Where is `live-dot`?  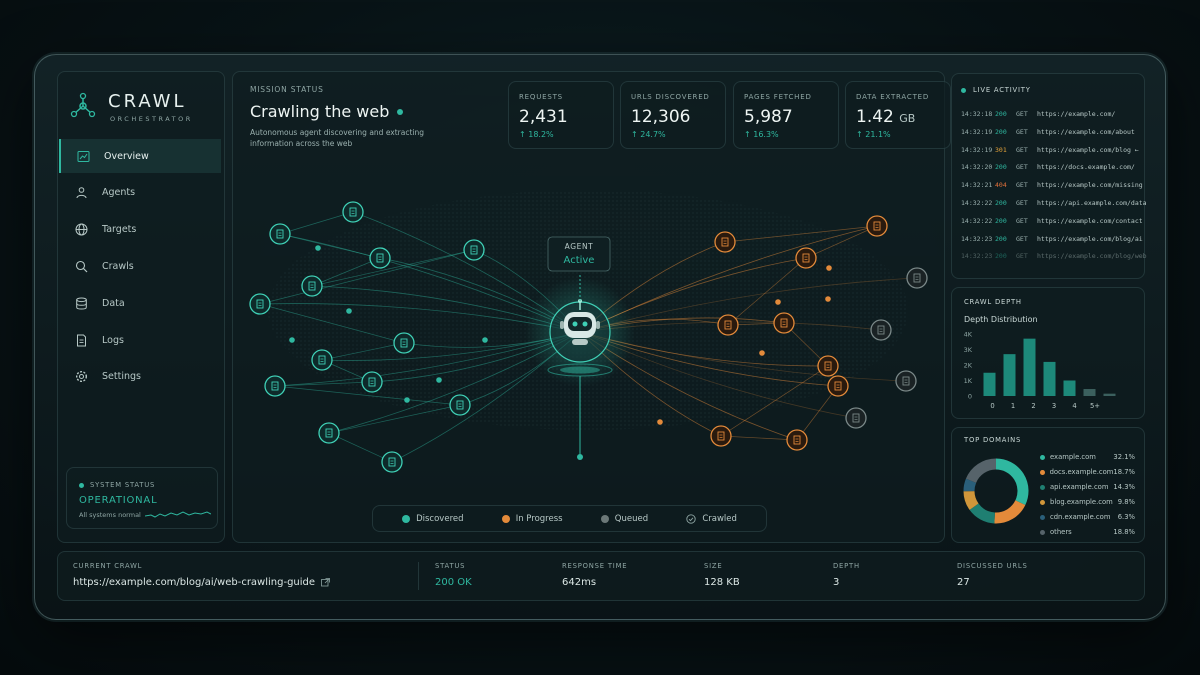 live-dot is located at coordinates (400, 111).